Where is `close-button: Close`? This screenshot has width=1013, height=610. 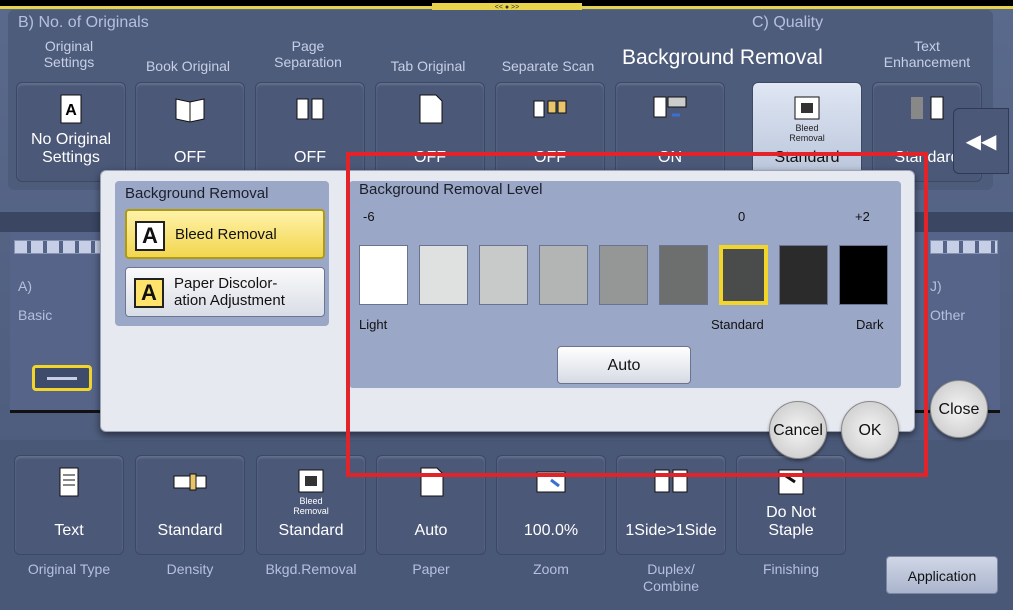 close-button: Close is located at coordinates (959, 409).